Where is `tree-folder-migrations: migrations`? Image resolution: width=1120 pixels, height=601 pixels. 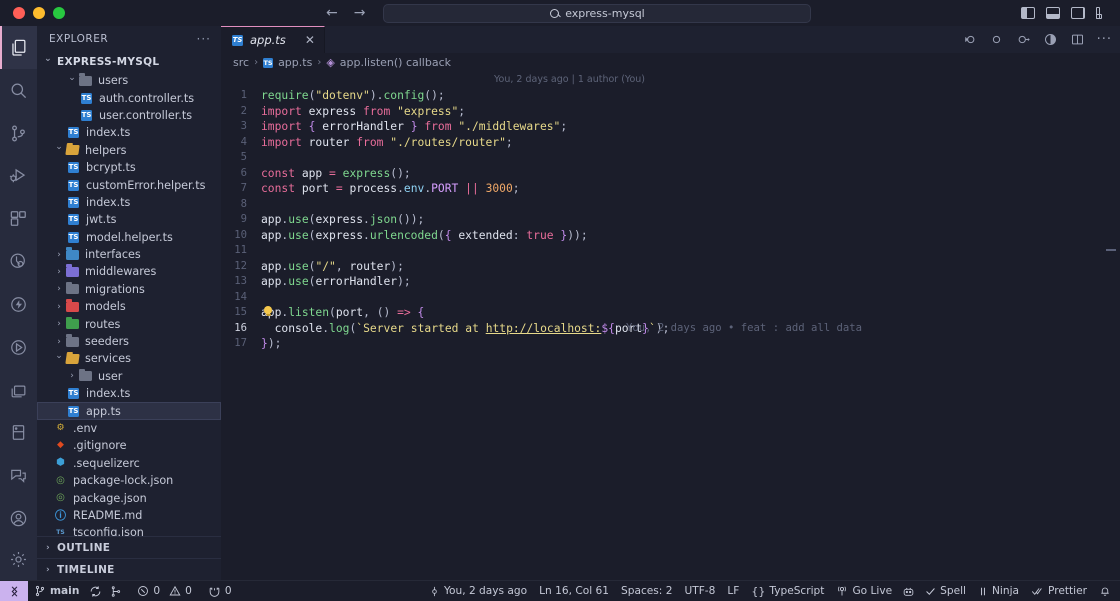
tree-folder-migrations: migrations is located at coordinates (129, 289).